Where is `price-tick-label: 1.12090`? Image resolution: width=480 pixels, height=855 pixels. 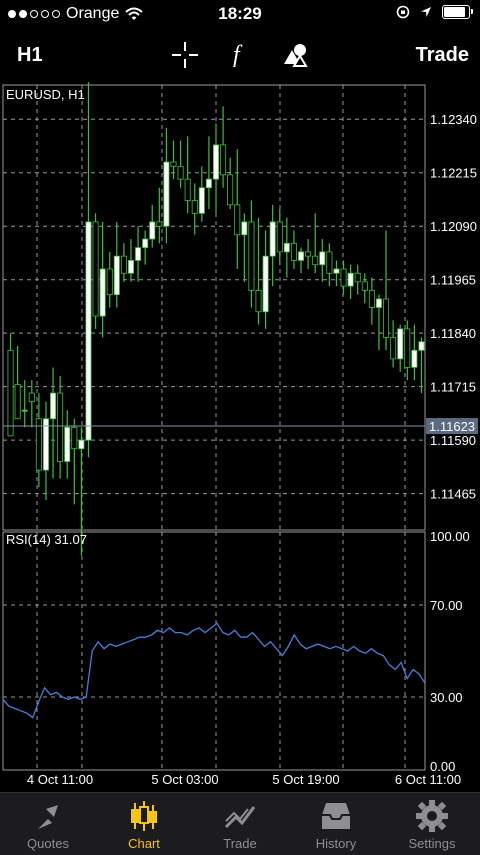
price-tick-label: 1.12090 is located at coordinates (453, 226).